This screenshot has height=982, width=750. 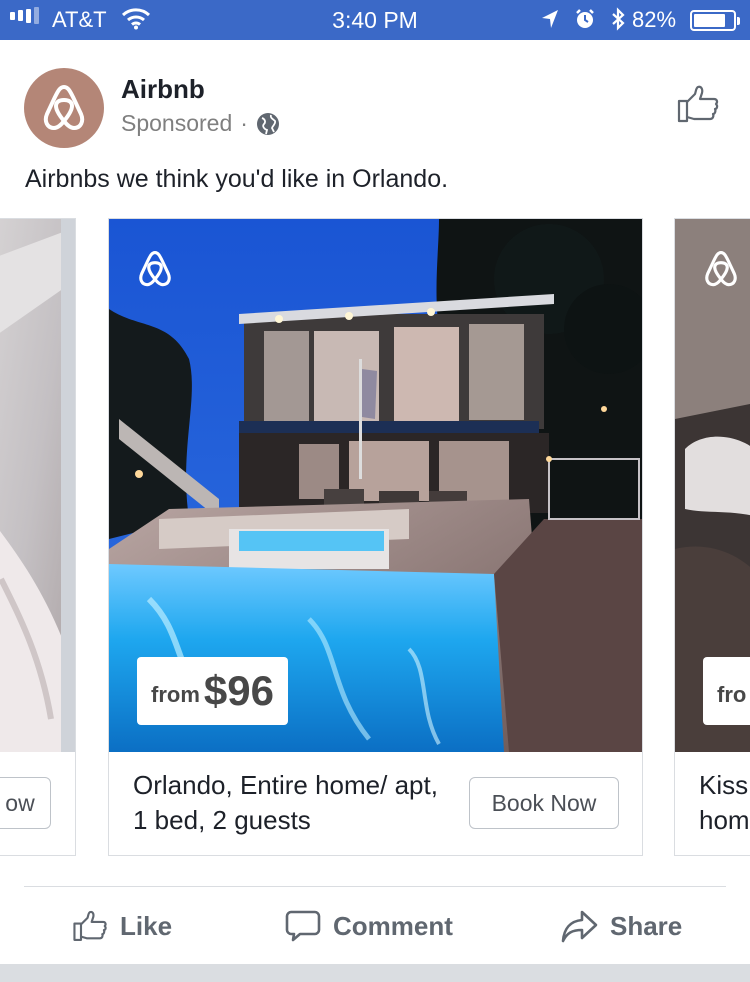 I want to click on listing-title: Kiss hom, so click(x=724, y=802).